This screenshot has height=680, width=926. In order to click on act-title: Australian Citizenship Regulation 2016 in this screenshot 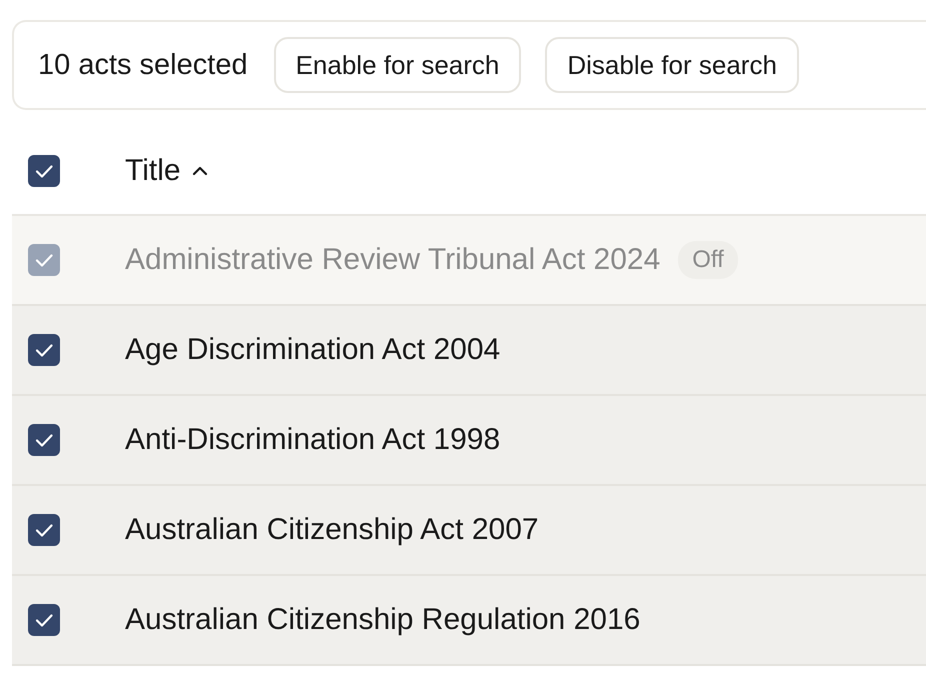, I will do `click(382, 620)`.